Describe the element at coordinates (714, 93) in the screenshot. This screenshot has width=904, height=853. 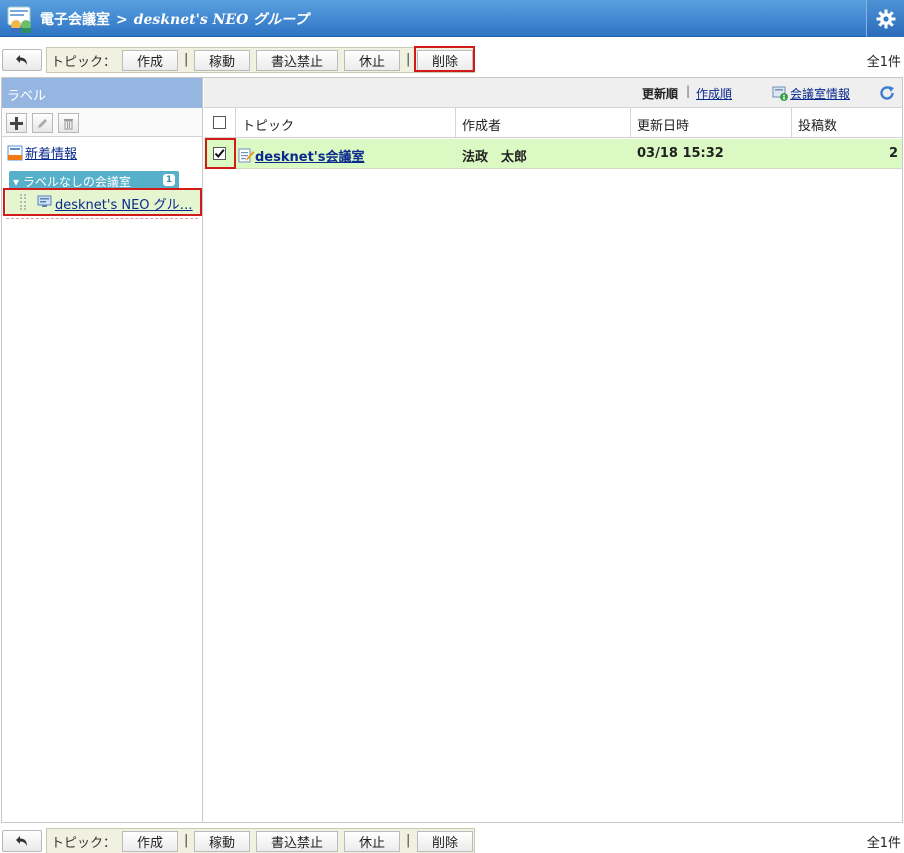
I see `sort-by-create-link: 作成順` at that location.